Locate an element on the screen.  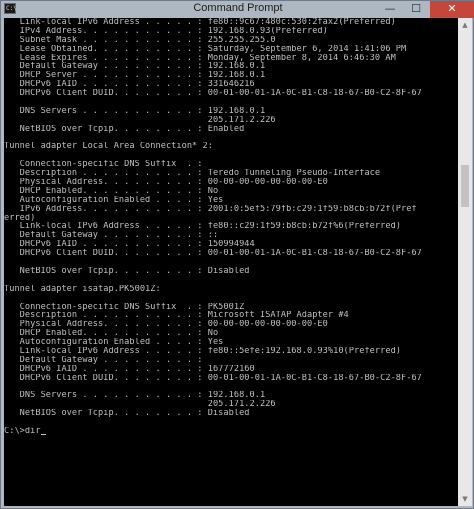
console-line: erred) is located at coordinates (20, 218).